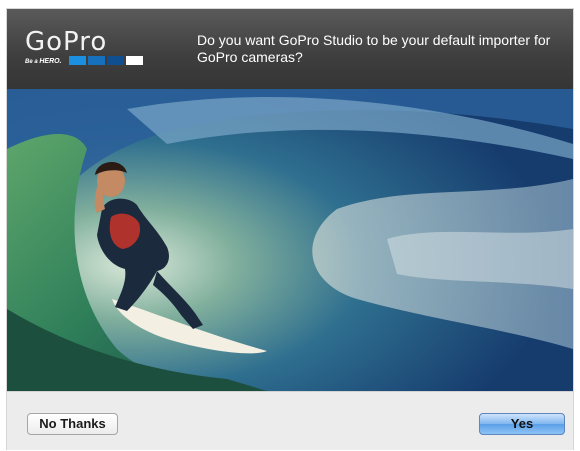  What do you see at coordinates (72, 424) in the screenshot?
I see `no-thanks-button: No Thanks` at bounding box center [72, 424].